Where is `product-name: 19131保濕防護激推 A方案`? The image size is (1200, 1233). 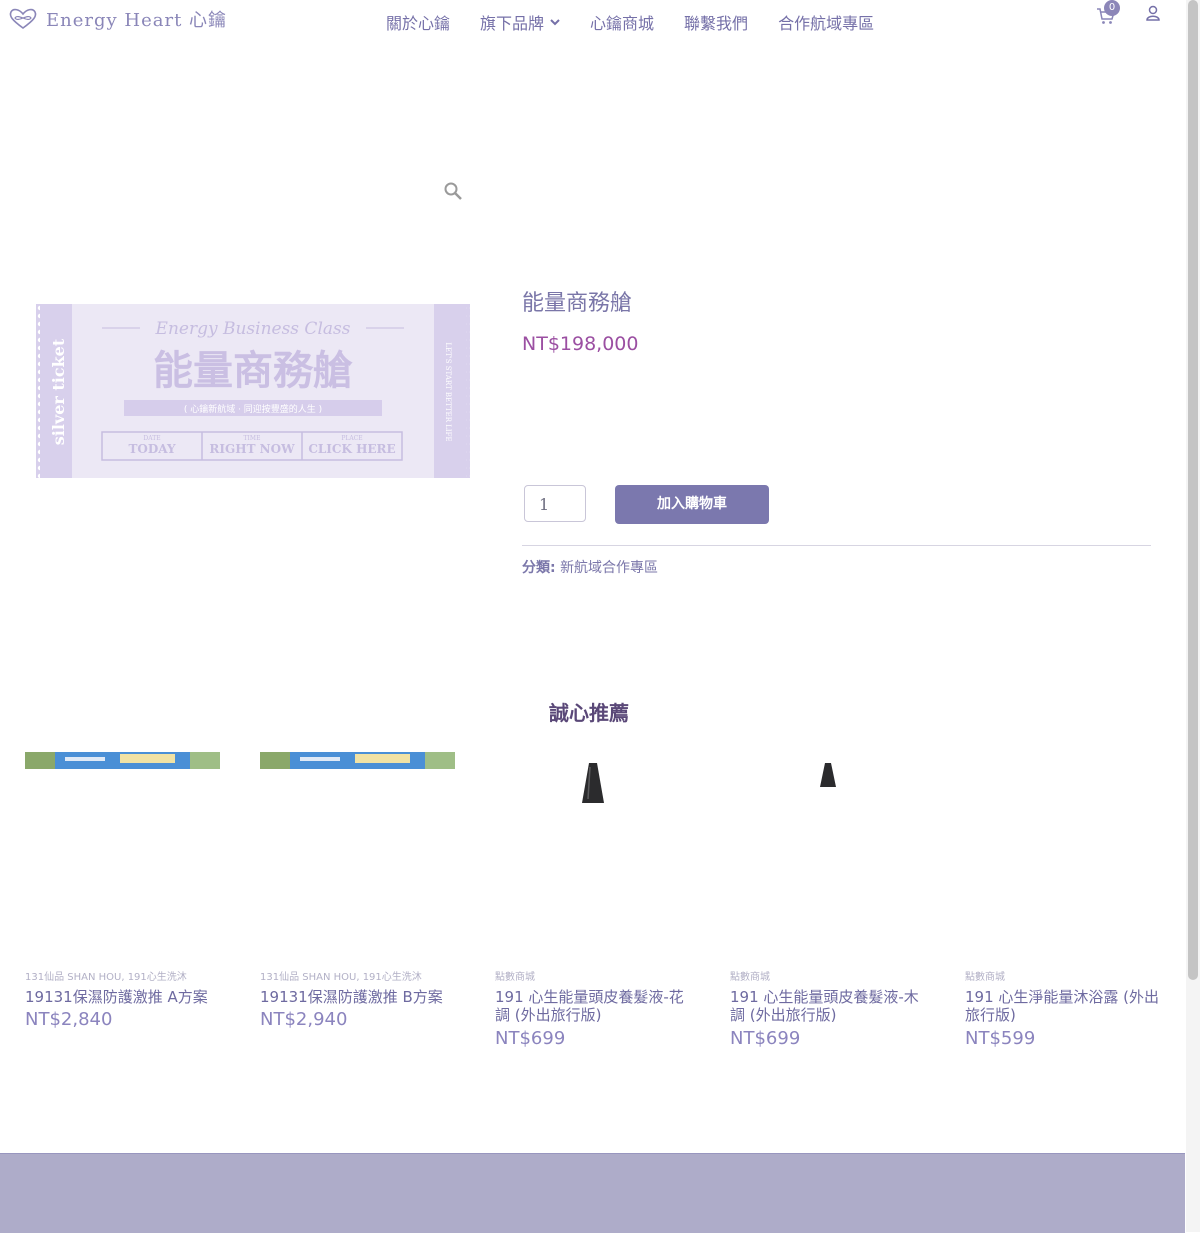 product-name: 19131保濕防護激推 A方案 is located at coordinates (125, 997).